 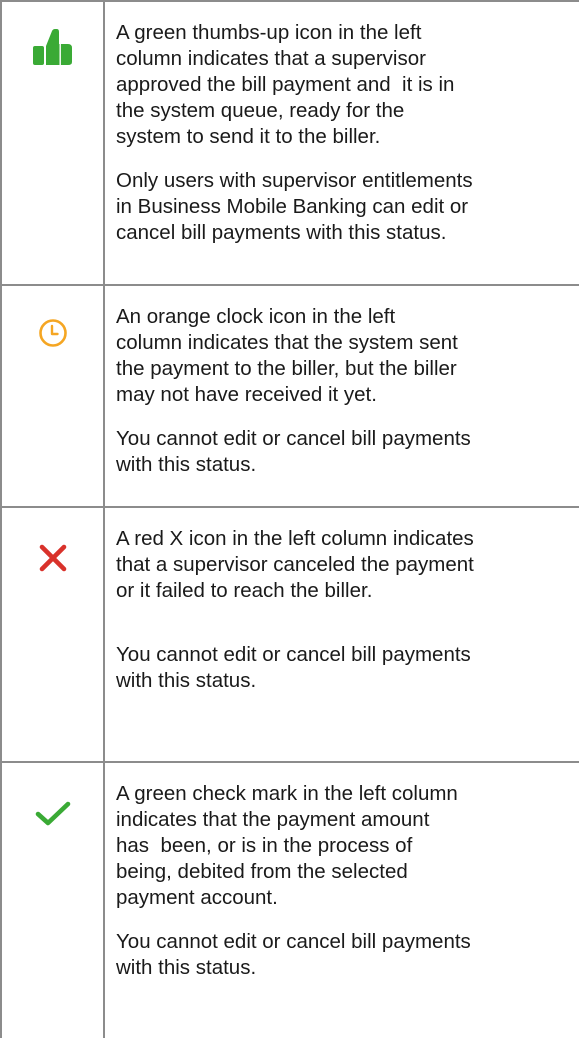 I want to click on x-icon, so click(x=52, y=558).